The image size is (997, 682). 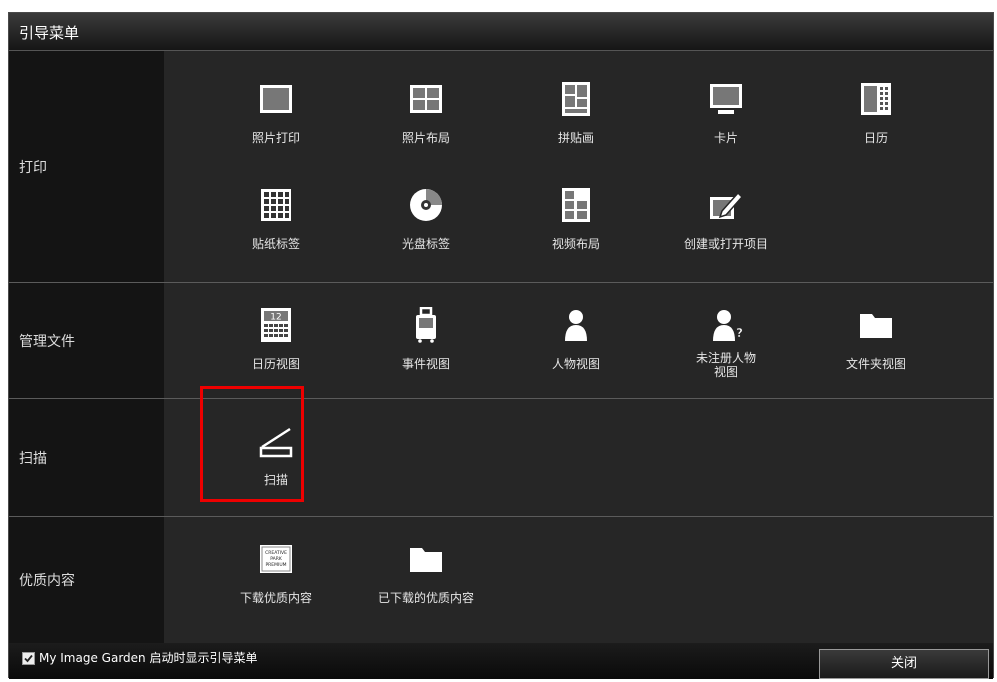 What do you see at coordinates (876, 350) in the screenshot?
I see `folder-view-button: 文件夹视图` at bounding box center [876, 350].